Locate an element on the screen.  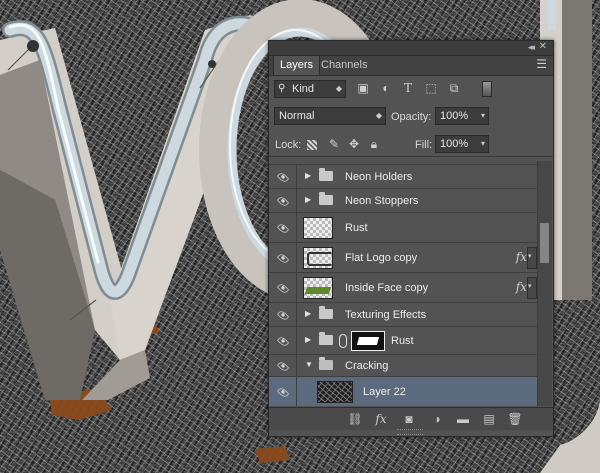
opacity-field: 100% ▾ is located at coordinates (462, 116).